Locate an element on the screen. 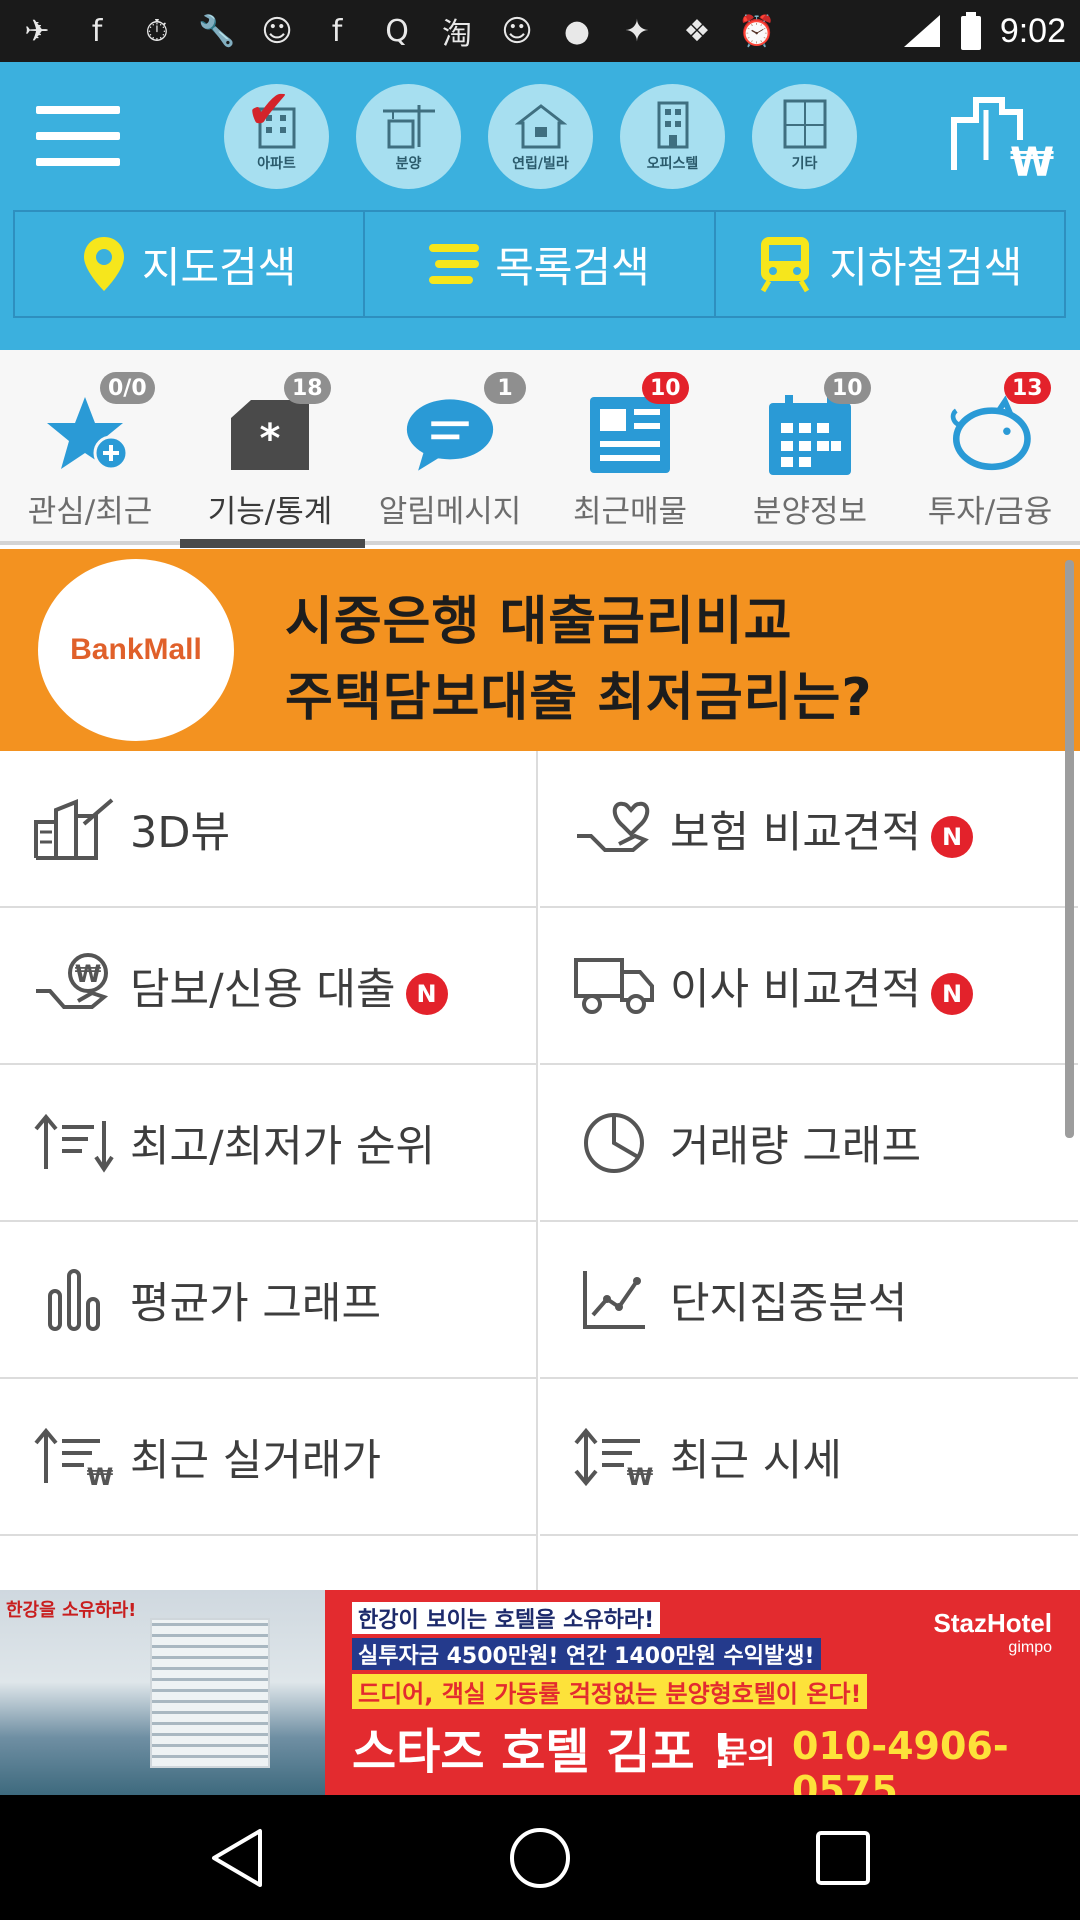 This screenshot has width=1080, height=1920. smiley-icon: ☺ is located at coordinates (277, 31).